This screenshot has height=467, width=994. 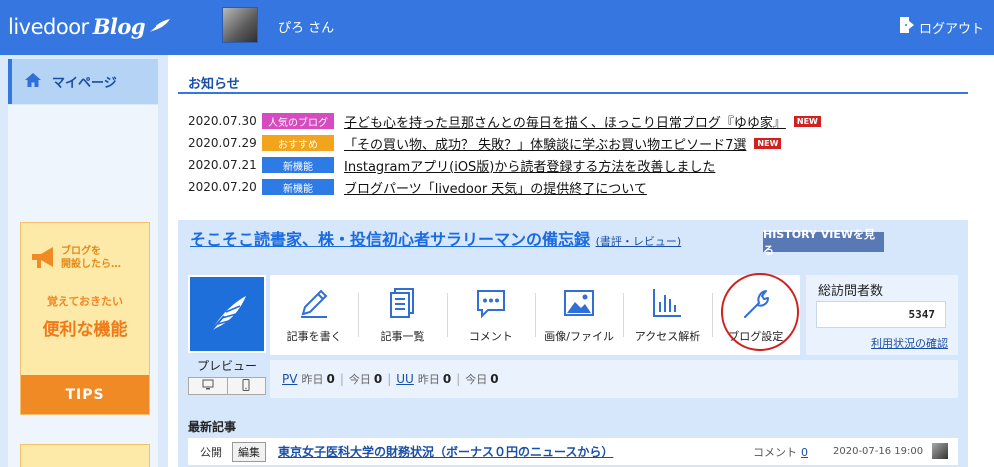 What do you see at coordinates (44, 259) in the screenshot?
I see `megaphone-icon` at bounding box center [44, 259].